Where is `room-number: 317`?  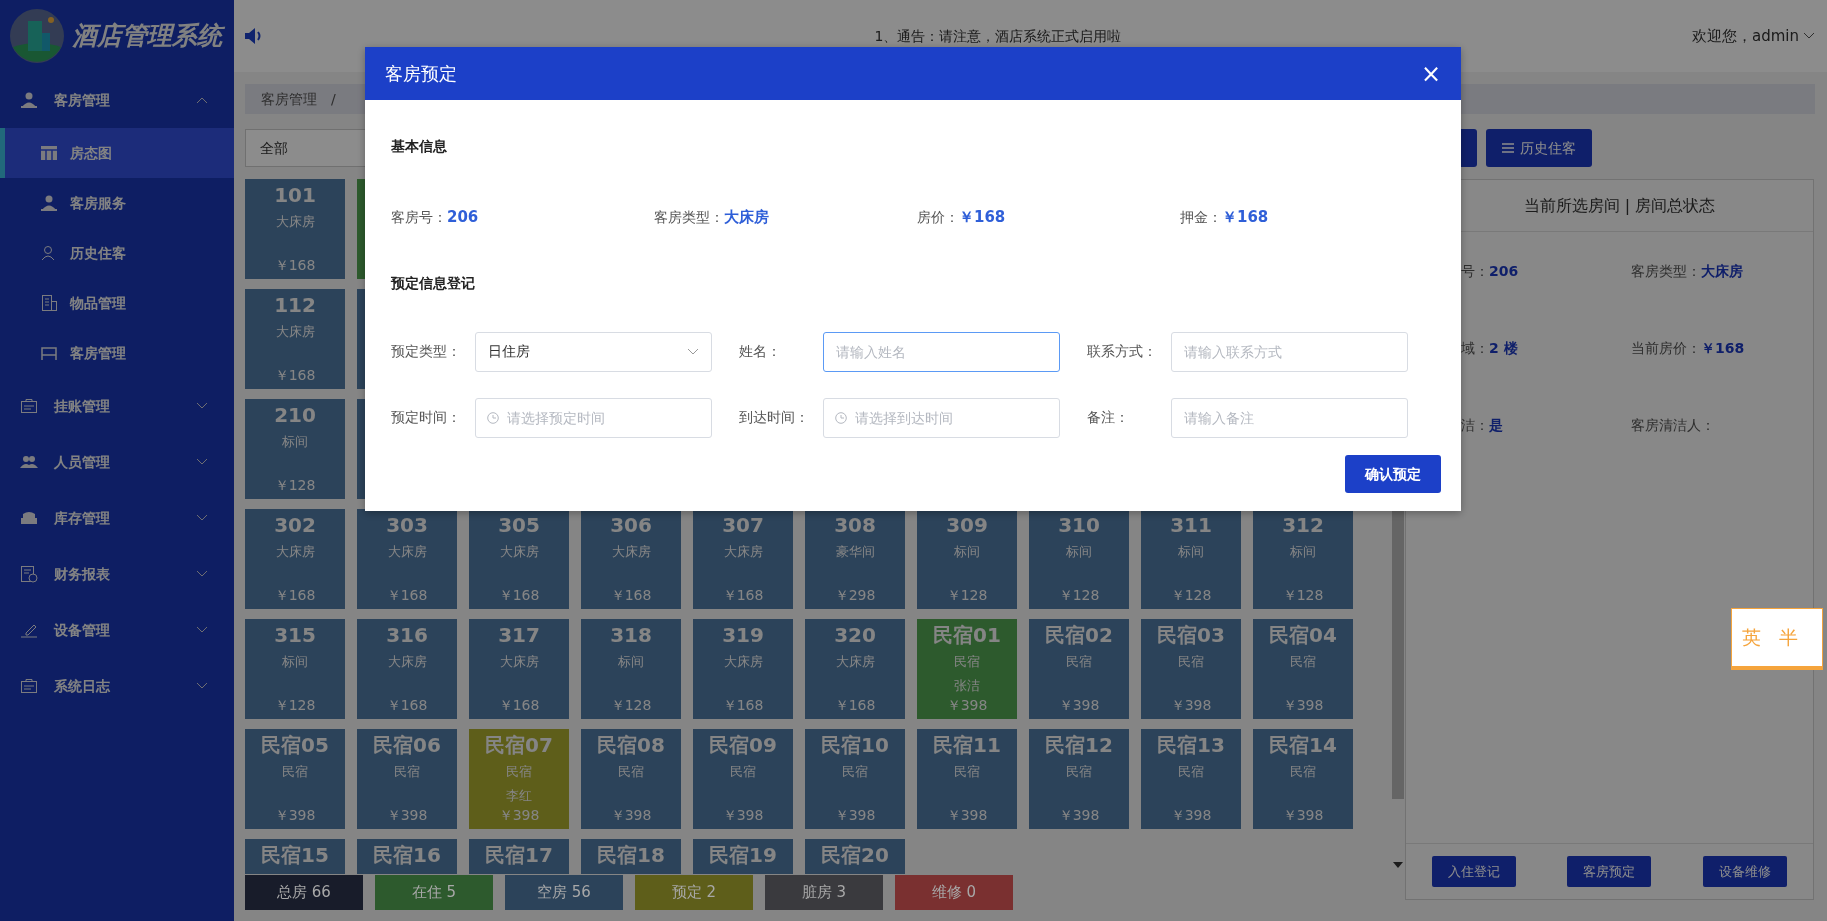 room-number: 317 is located at coordinates (519, 635).